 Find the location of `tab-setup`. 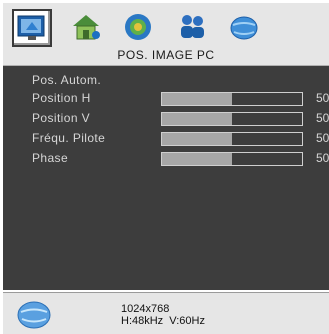

tab-setup is located at coordinates (192, 27).